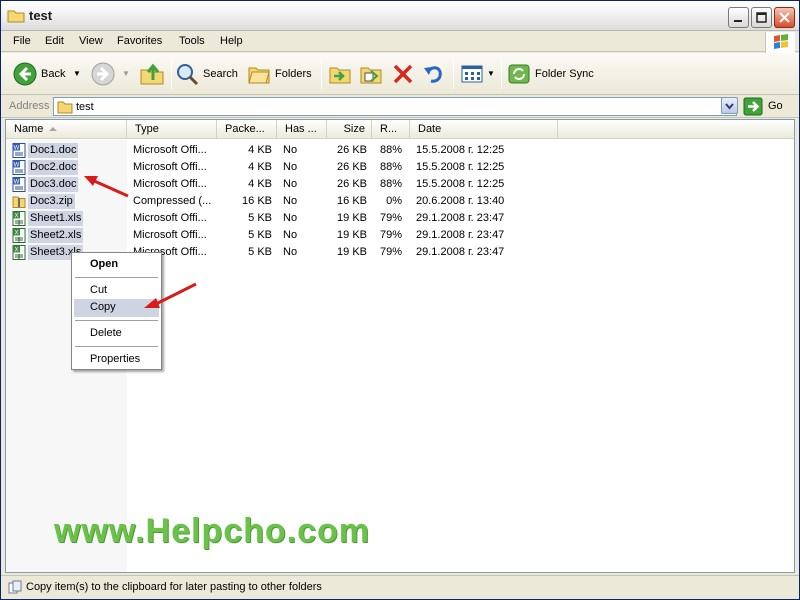  I want to click on close-button, so click(784, 17).